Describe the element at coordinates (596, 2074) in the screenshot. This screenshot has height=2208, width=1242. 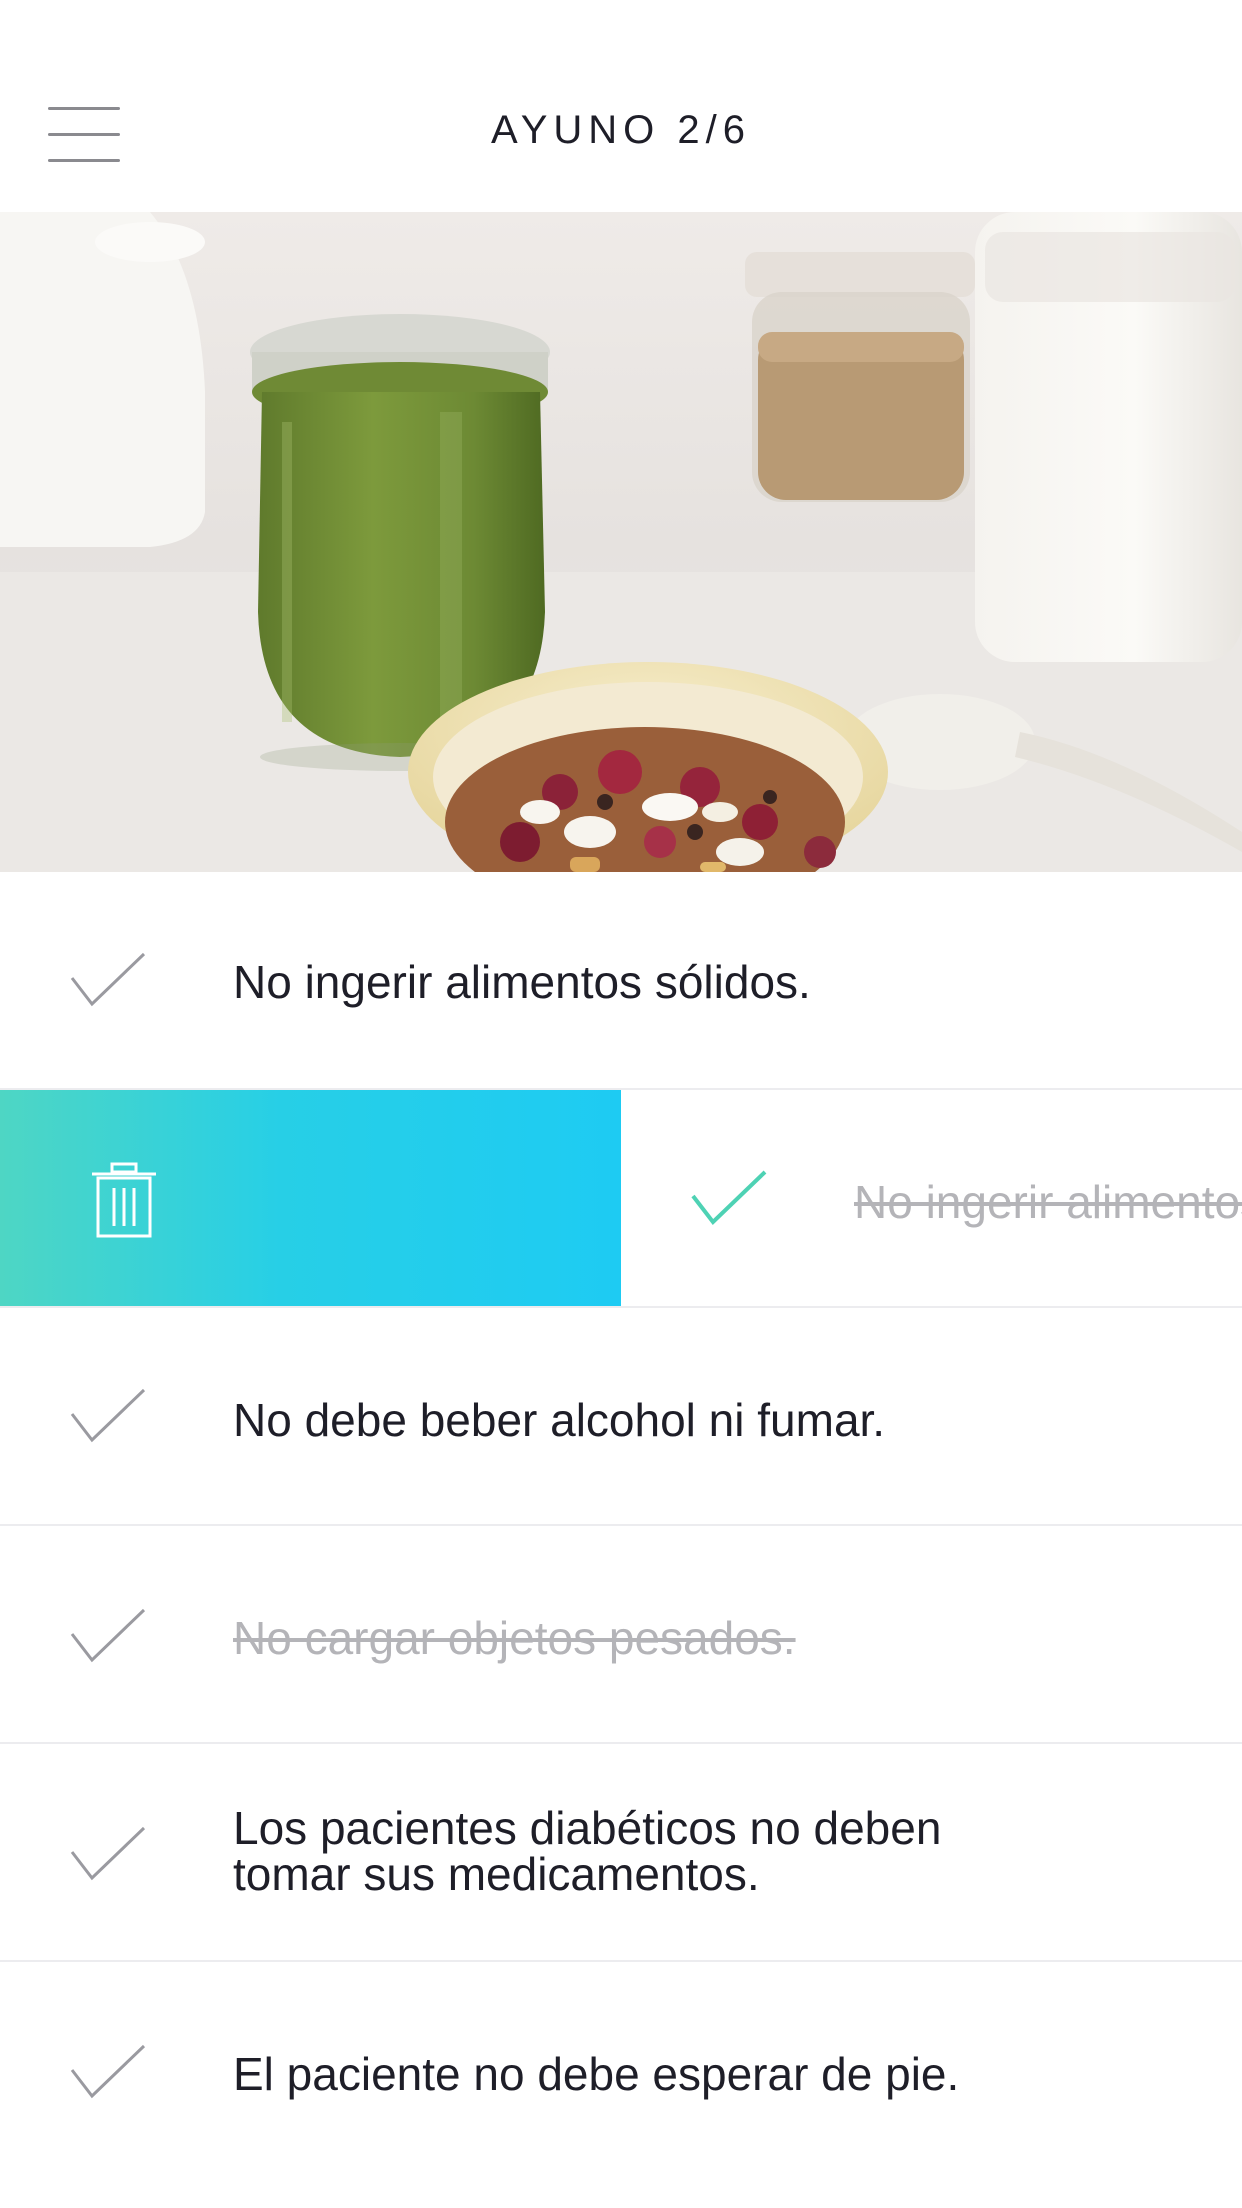
I see `list-item-label: El paciente no debe esperar de pie.` at that location.